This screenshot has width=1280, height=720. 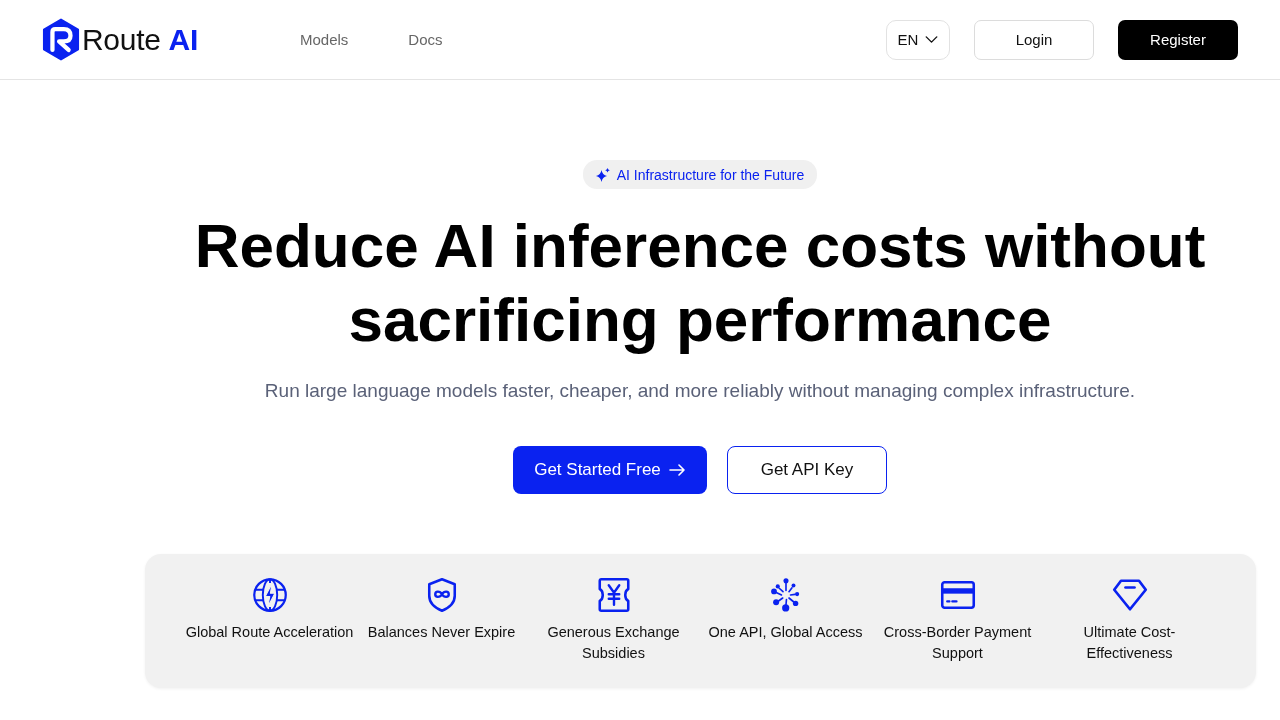 What do you see at coordinates (918, 39) in the screenshot?
I see `language-select: EN` at bounding box center [918, 39].